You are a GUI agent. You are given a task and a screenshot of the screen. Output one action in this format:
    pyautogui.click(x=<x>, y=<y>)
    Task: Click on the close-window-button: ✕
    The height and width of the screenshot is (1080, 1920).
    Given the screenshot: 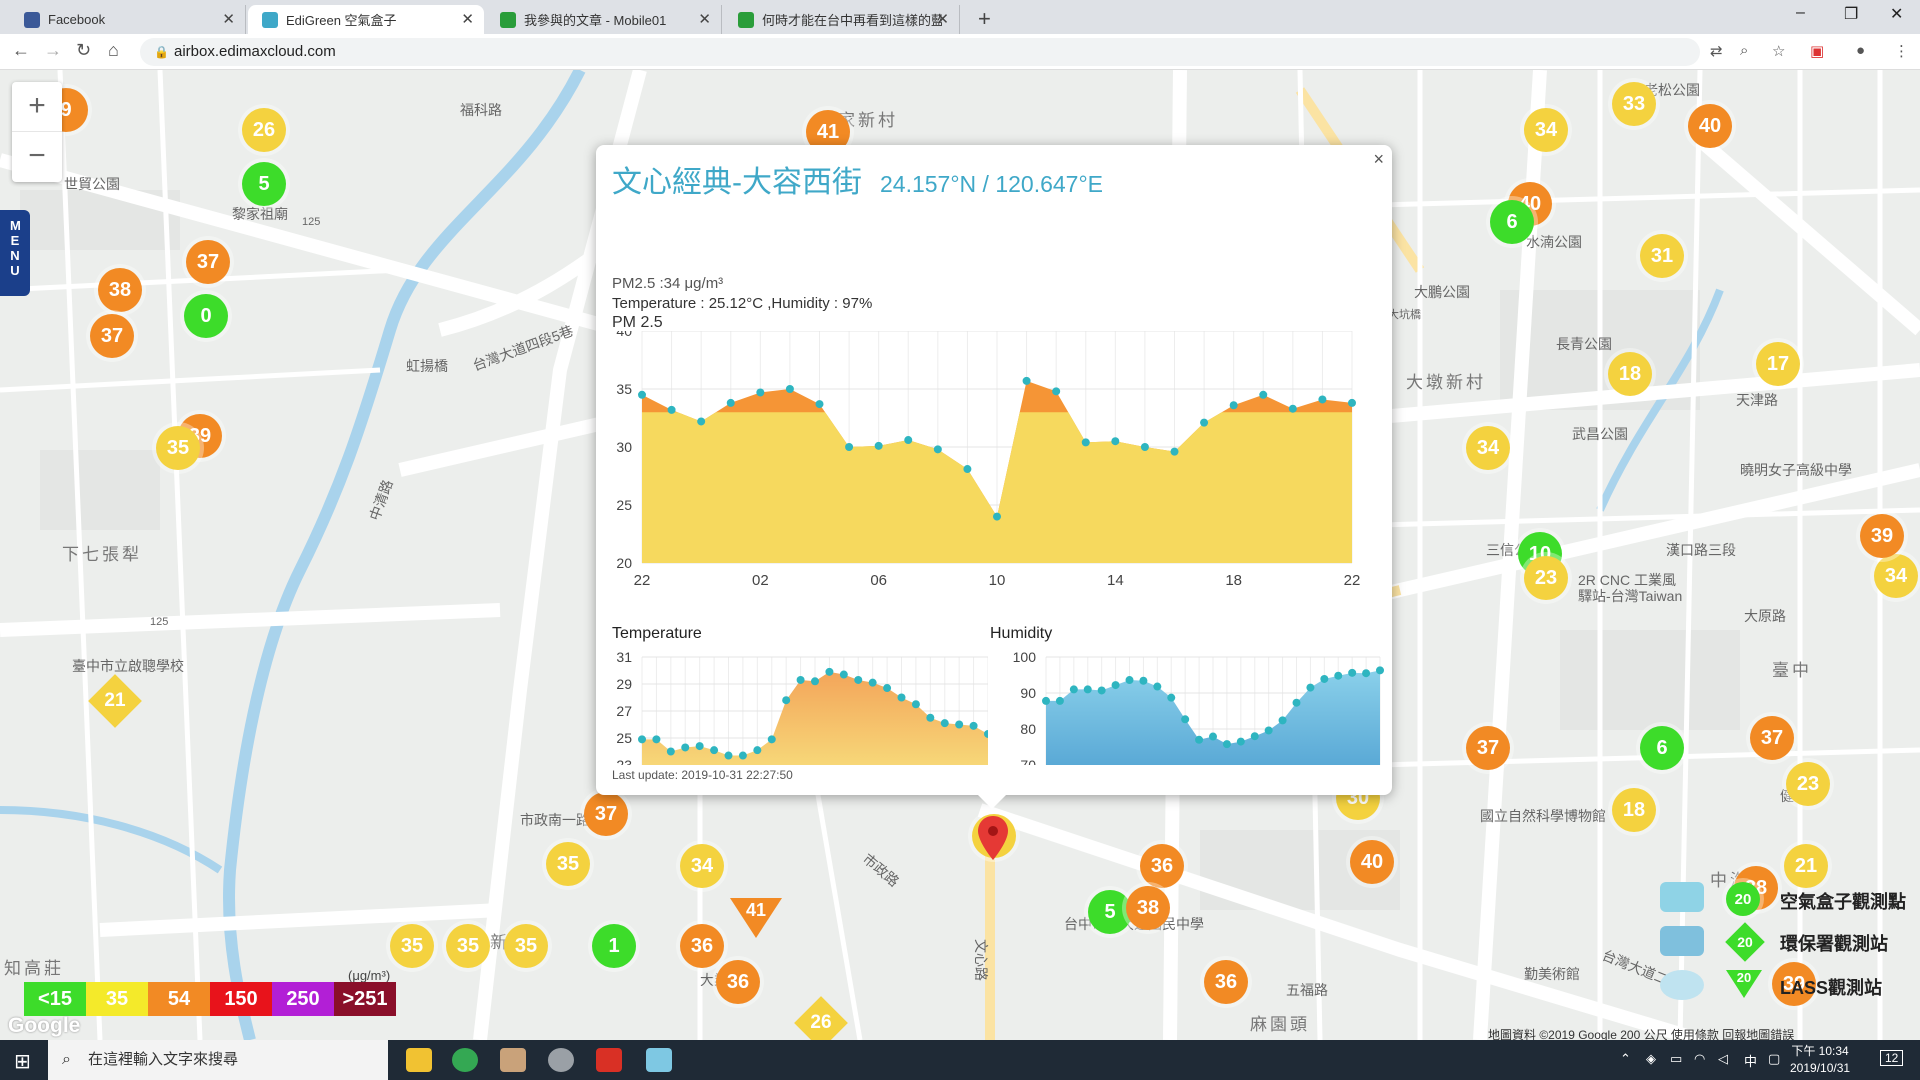 What is the action you would take?
    pyautogui.click(x=1896, y=14)
    